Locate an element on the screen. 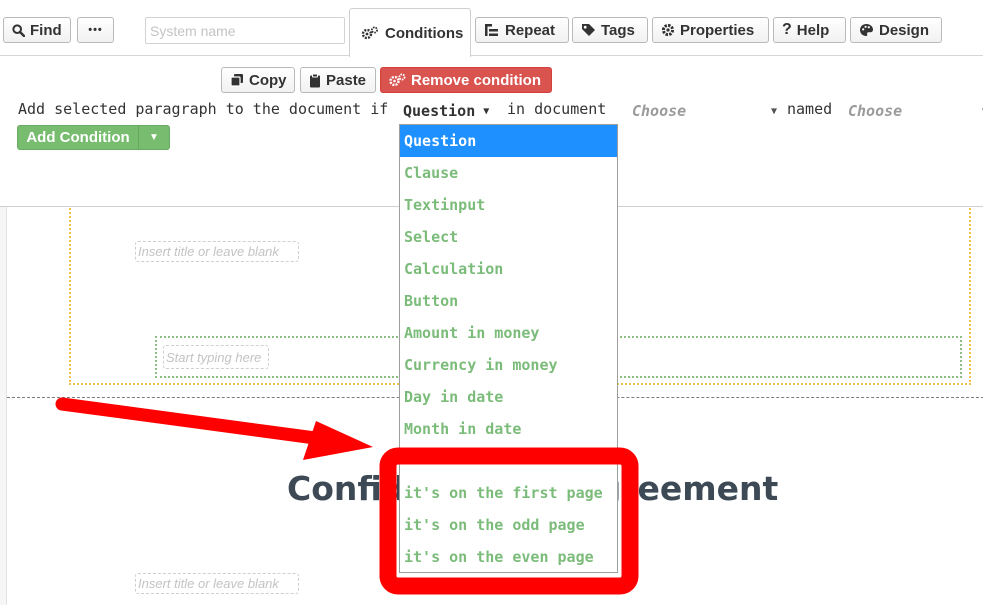 The width and height of the screenshot is (983, 605). find-label: Find is located at coordinates (46, 30).